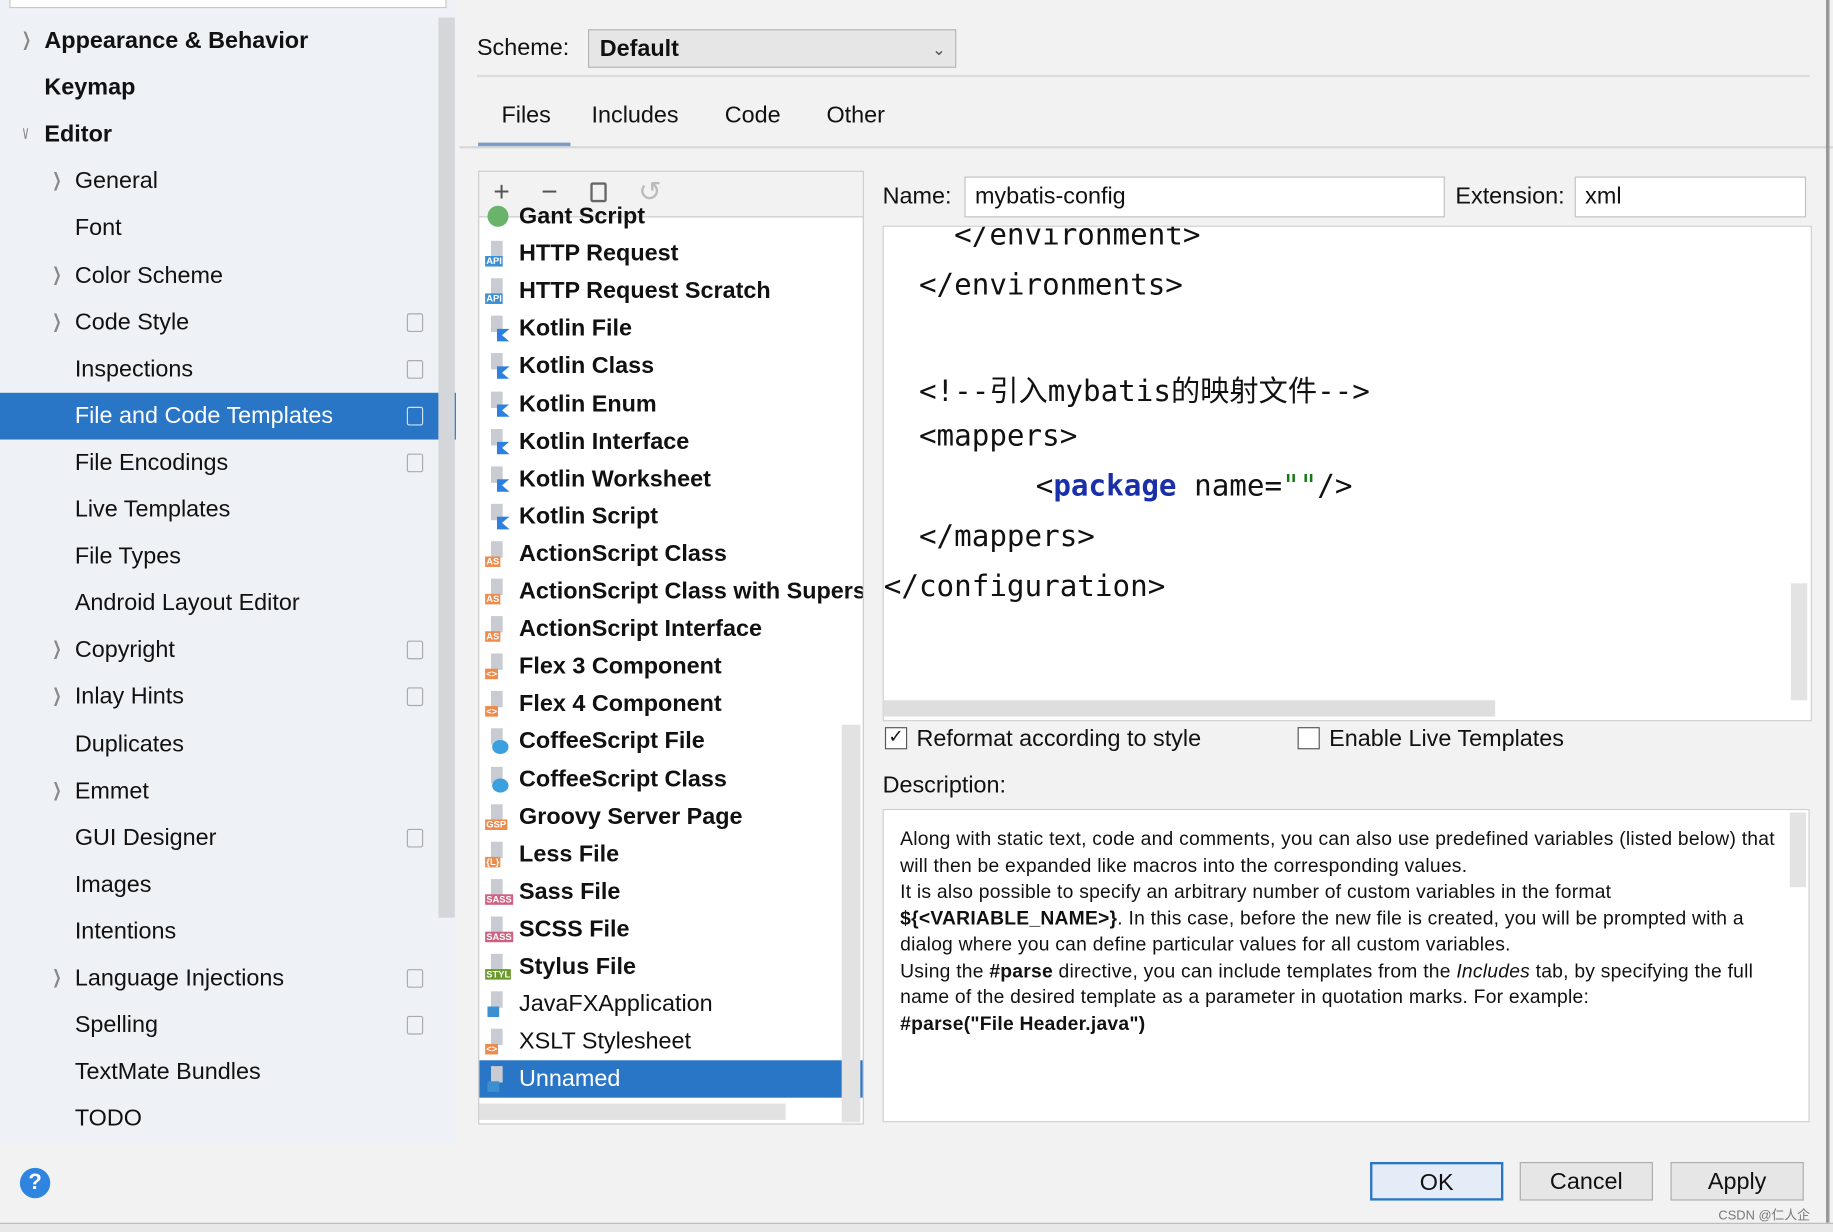 The height and width of the screenshot is (1232, 1833). I want to click on sidebar-item-duplicates: Duplicates, so click(228, 744).